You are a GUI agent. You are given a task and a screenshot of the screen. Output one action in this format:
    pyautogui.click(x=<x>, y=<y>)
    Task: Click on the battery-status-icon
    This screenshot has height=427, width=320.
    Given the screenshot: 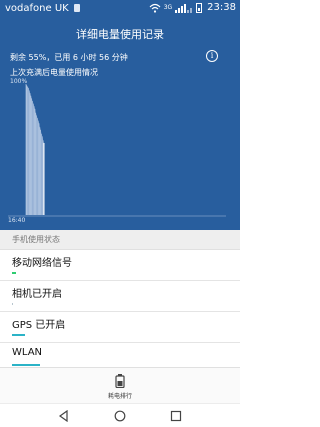 What is the action you would take?
    pyautogui.click(x=199, y=7)
    